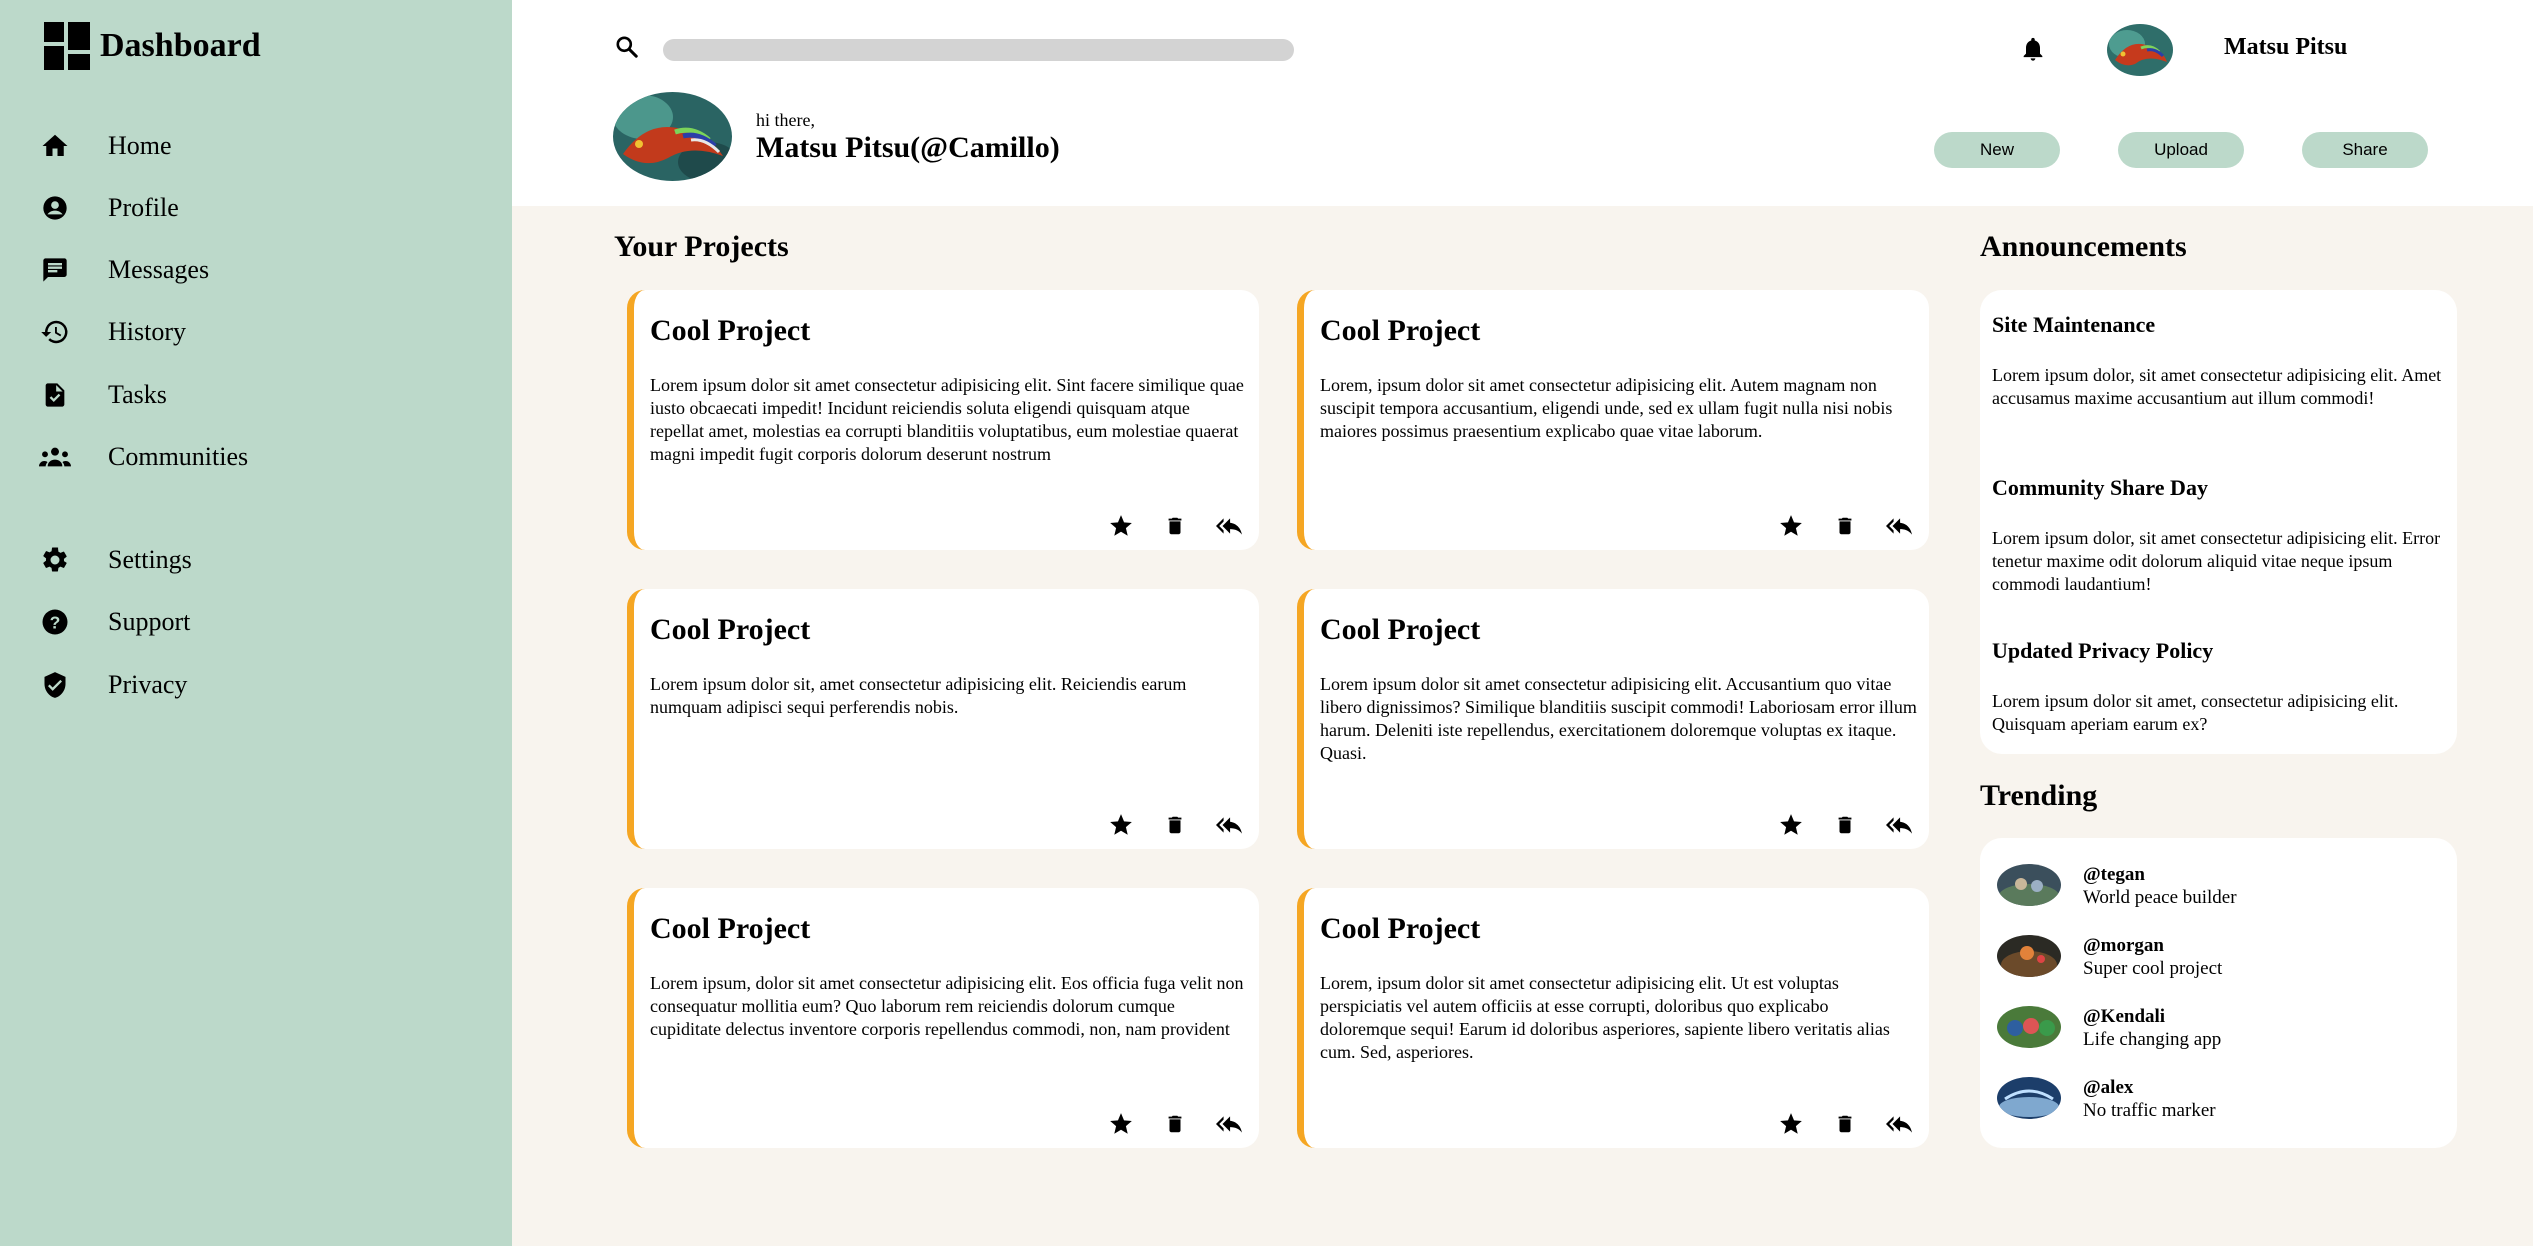 Image resolution: width=2533 pixels, height=1246 pixels. I want to click on search-input, so click(978, 50).